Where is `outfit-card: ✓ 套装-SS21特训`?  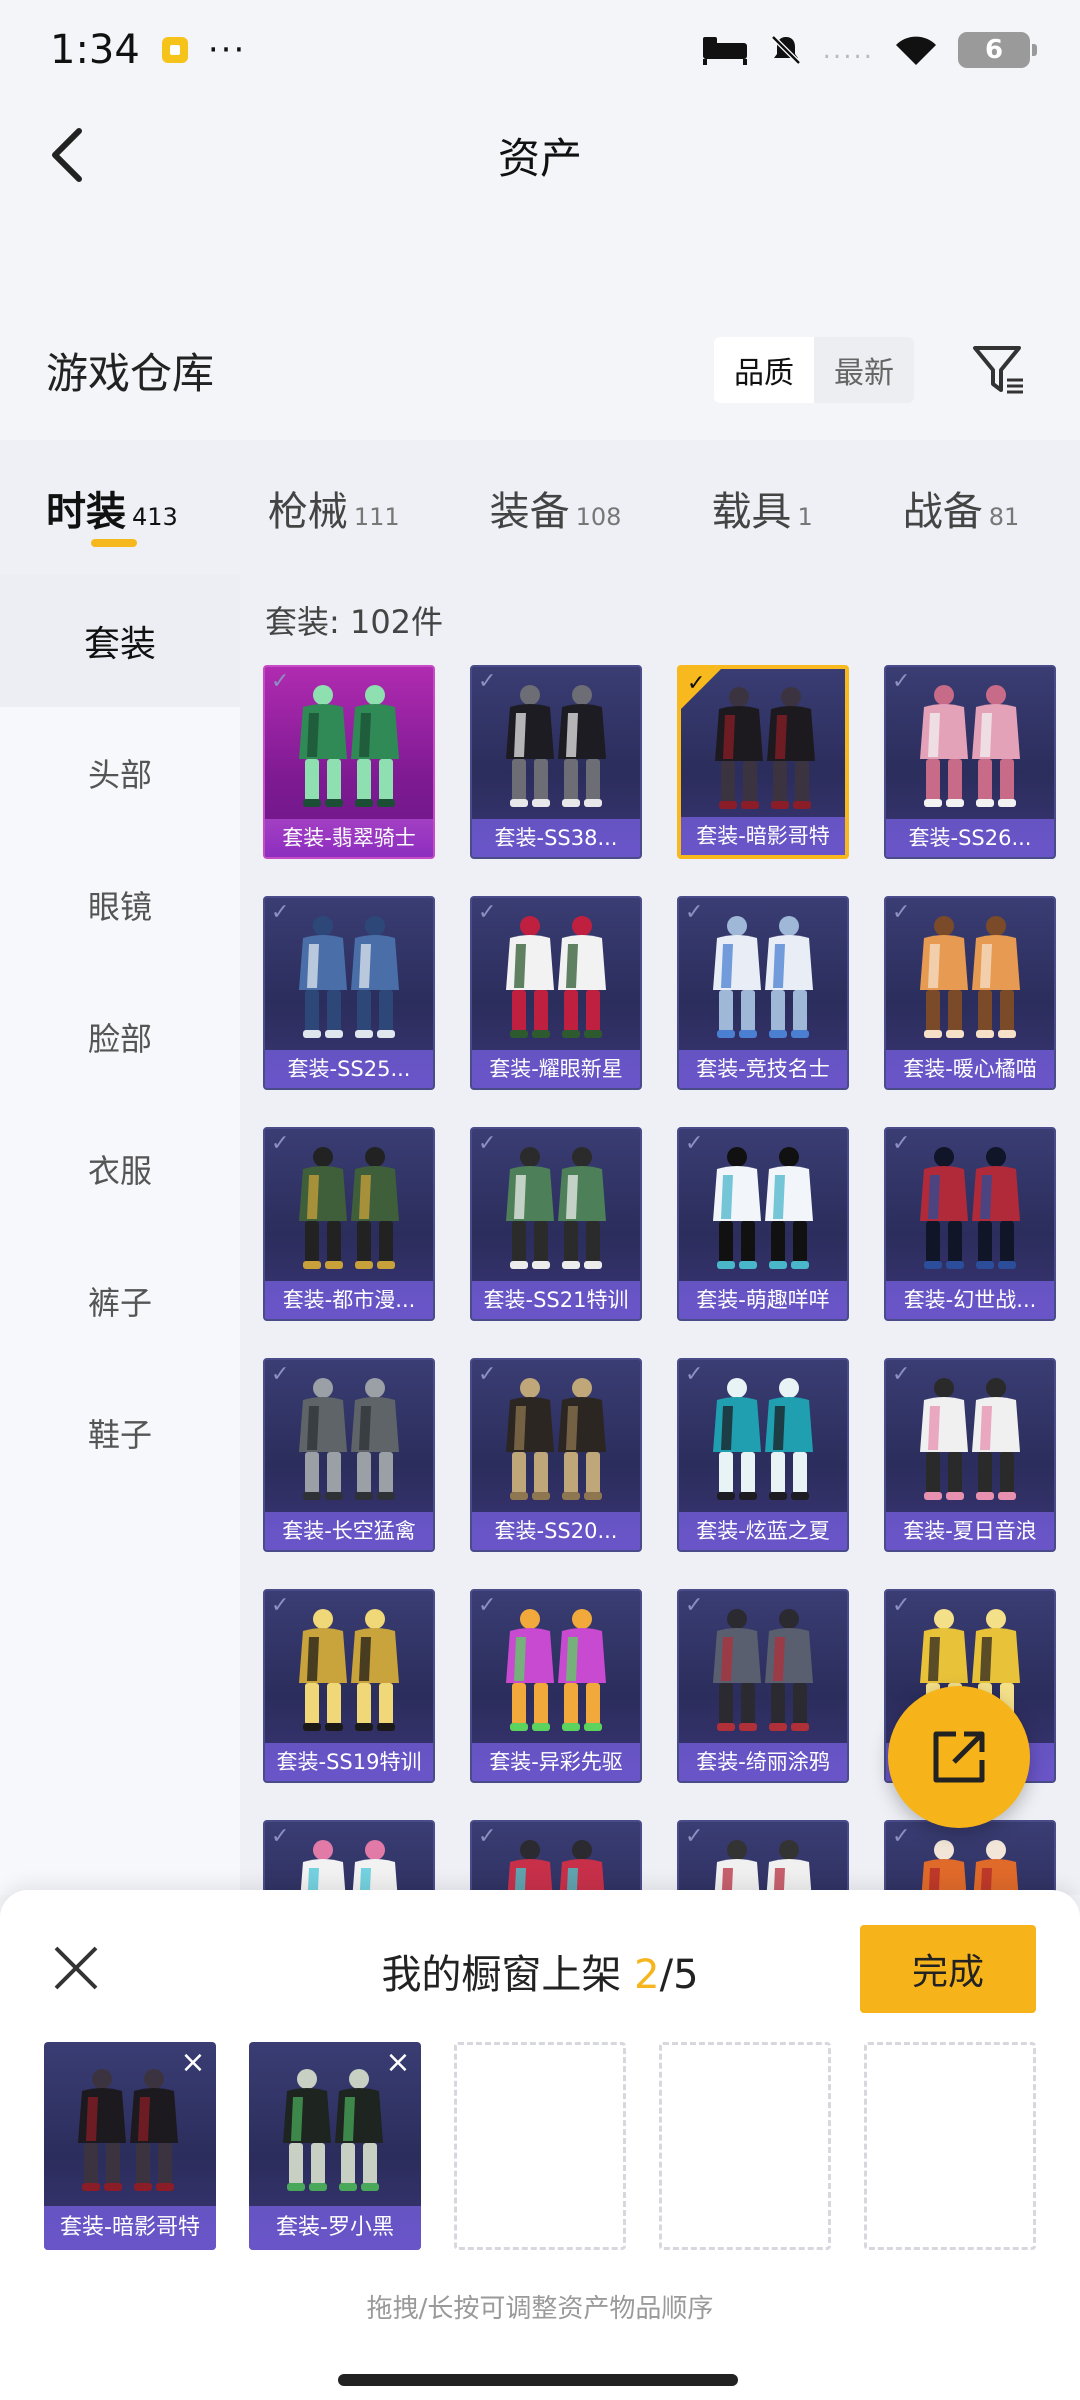 outfit-card: ✓ 套装-SS21特训 is located at coordinates (556, 1224).